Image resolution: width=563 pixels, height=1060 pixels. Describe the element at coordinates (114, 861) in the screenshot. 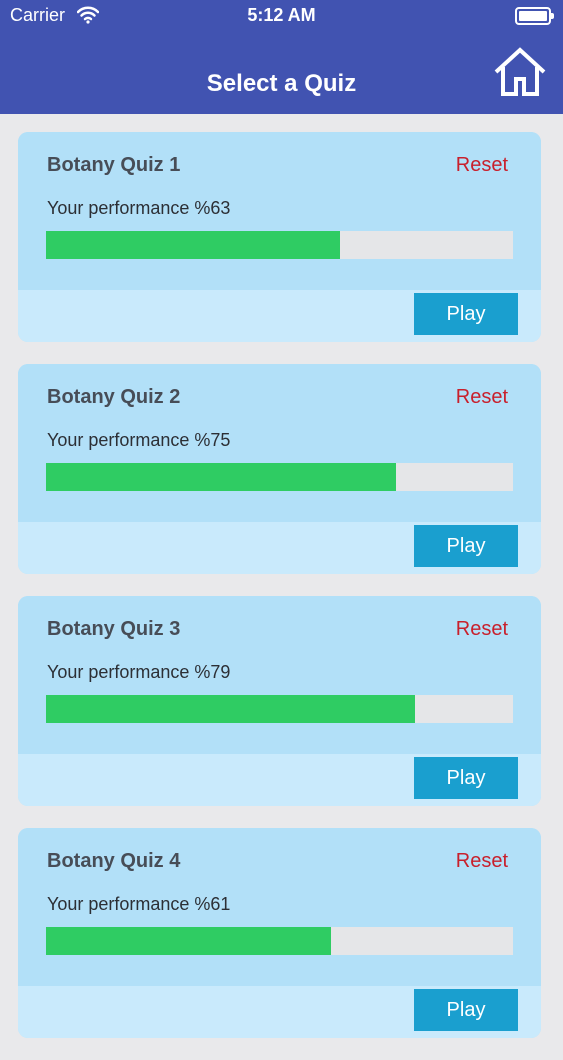

I see `quiz-title: Botany Quiz 4` at that location.